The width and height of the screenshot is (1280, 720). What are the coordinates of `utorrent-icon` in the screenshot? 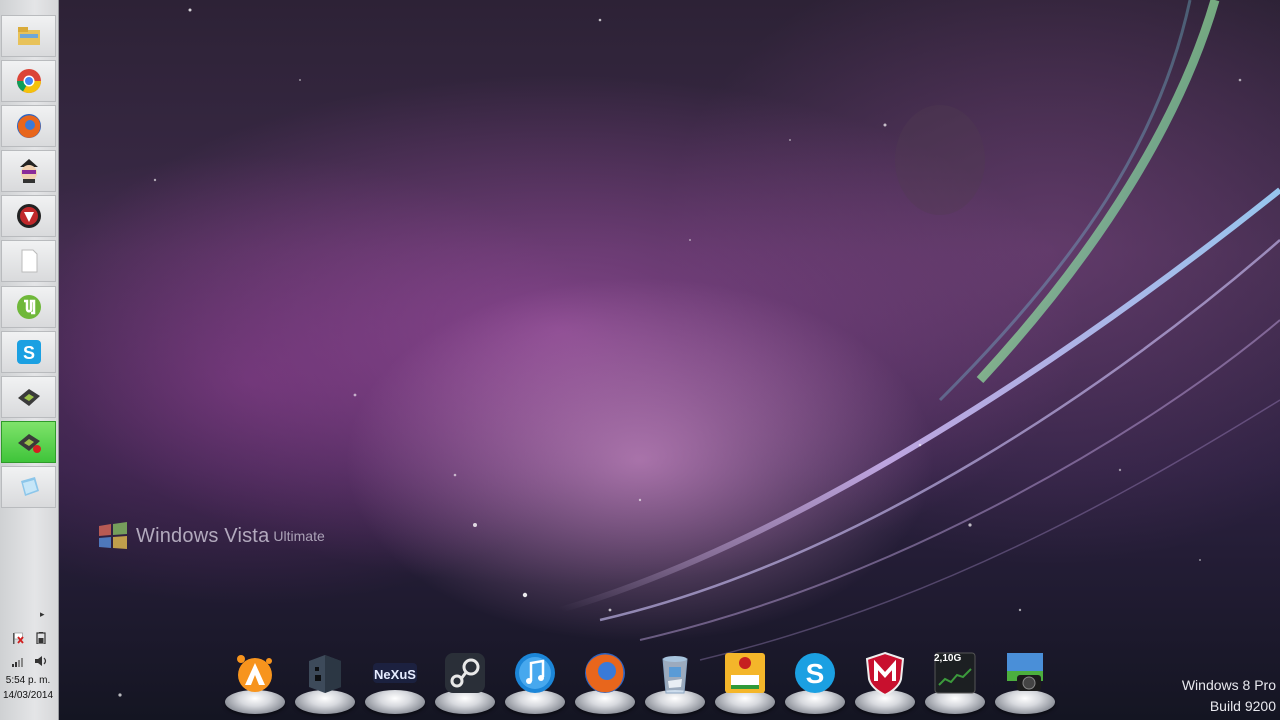 It's located at (28, 307).